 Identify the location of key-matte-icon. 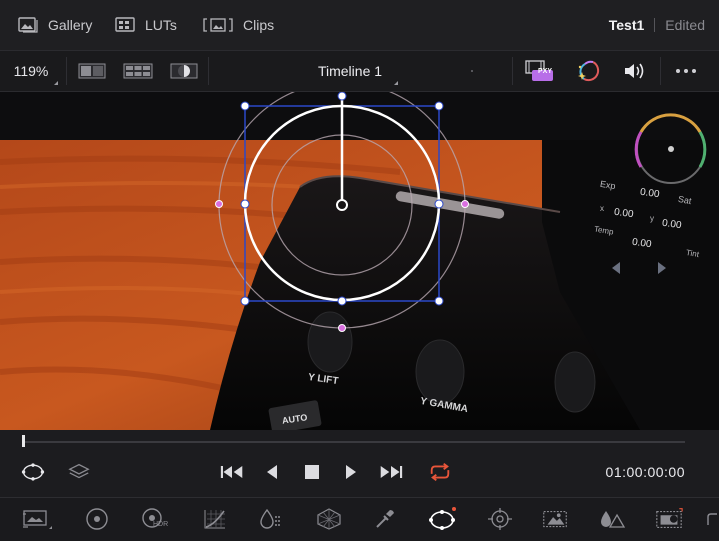
(669, 518).